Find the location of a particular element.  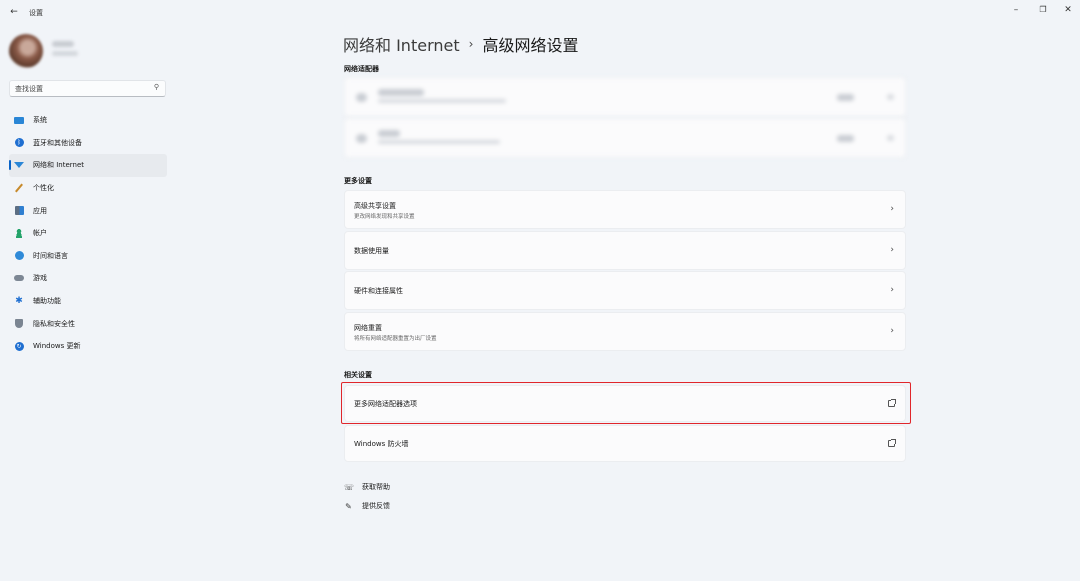

give-feedback-label: 提供反馈 is located at coordinates (376, 506).